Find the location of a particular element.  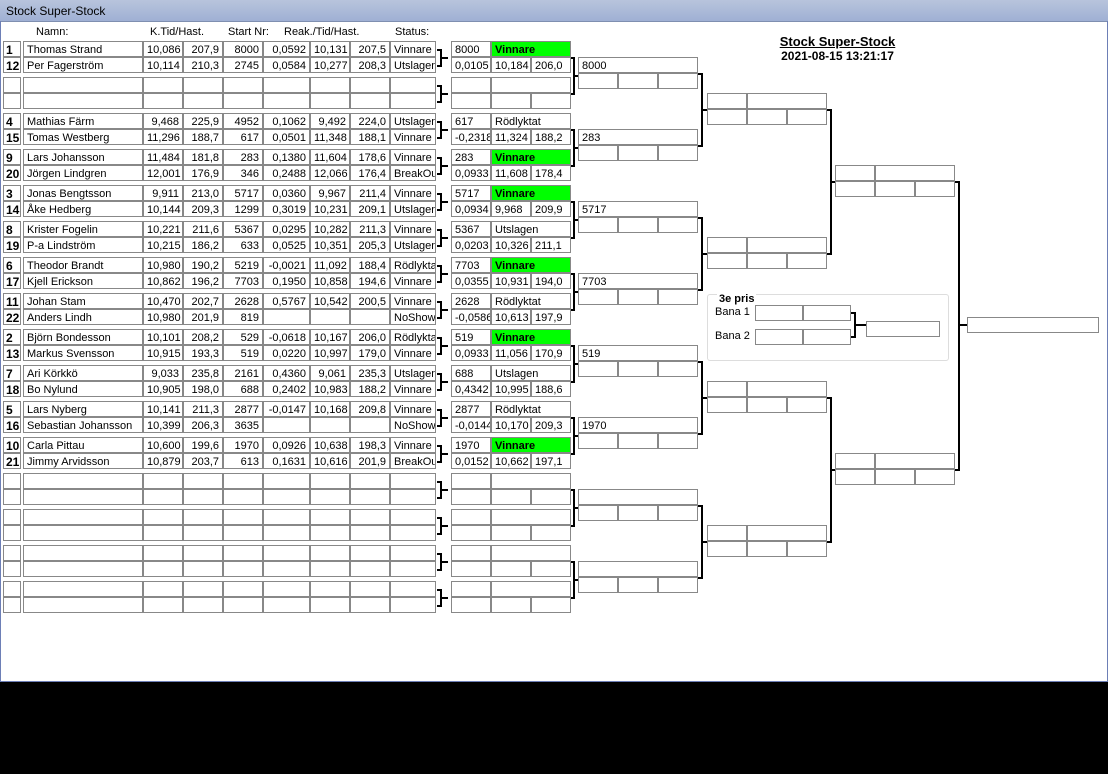

entry-name-cell: Theodor Brandt is located at coordinates (83, 265).